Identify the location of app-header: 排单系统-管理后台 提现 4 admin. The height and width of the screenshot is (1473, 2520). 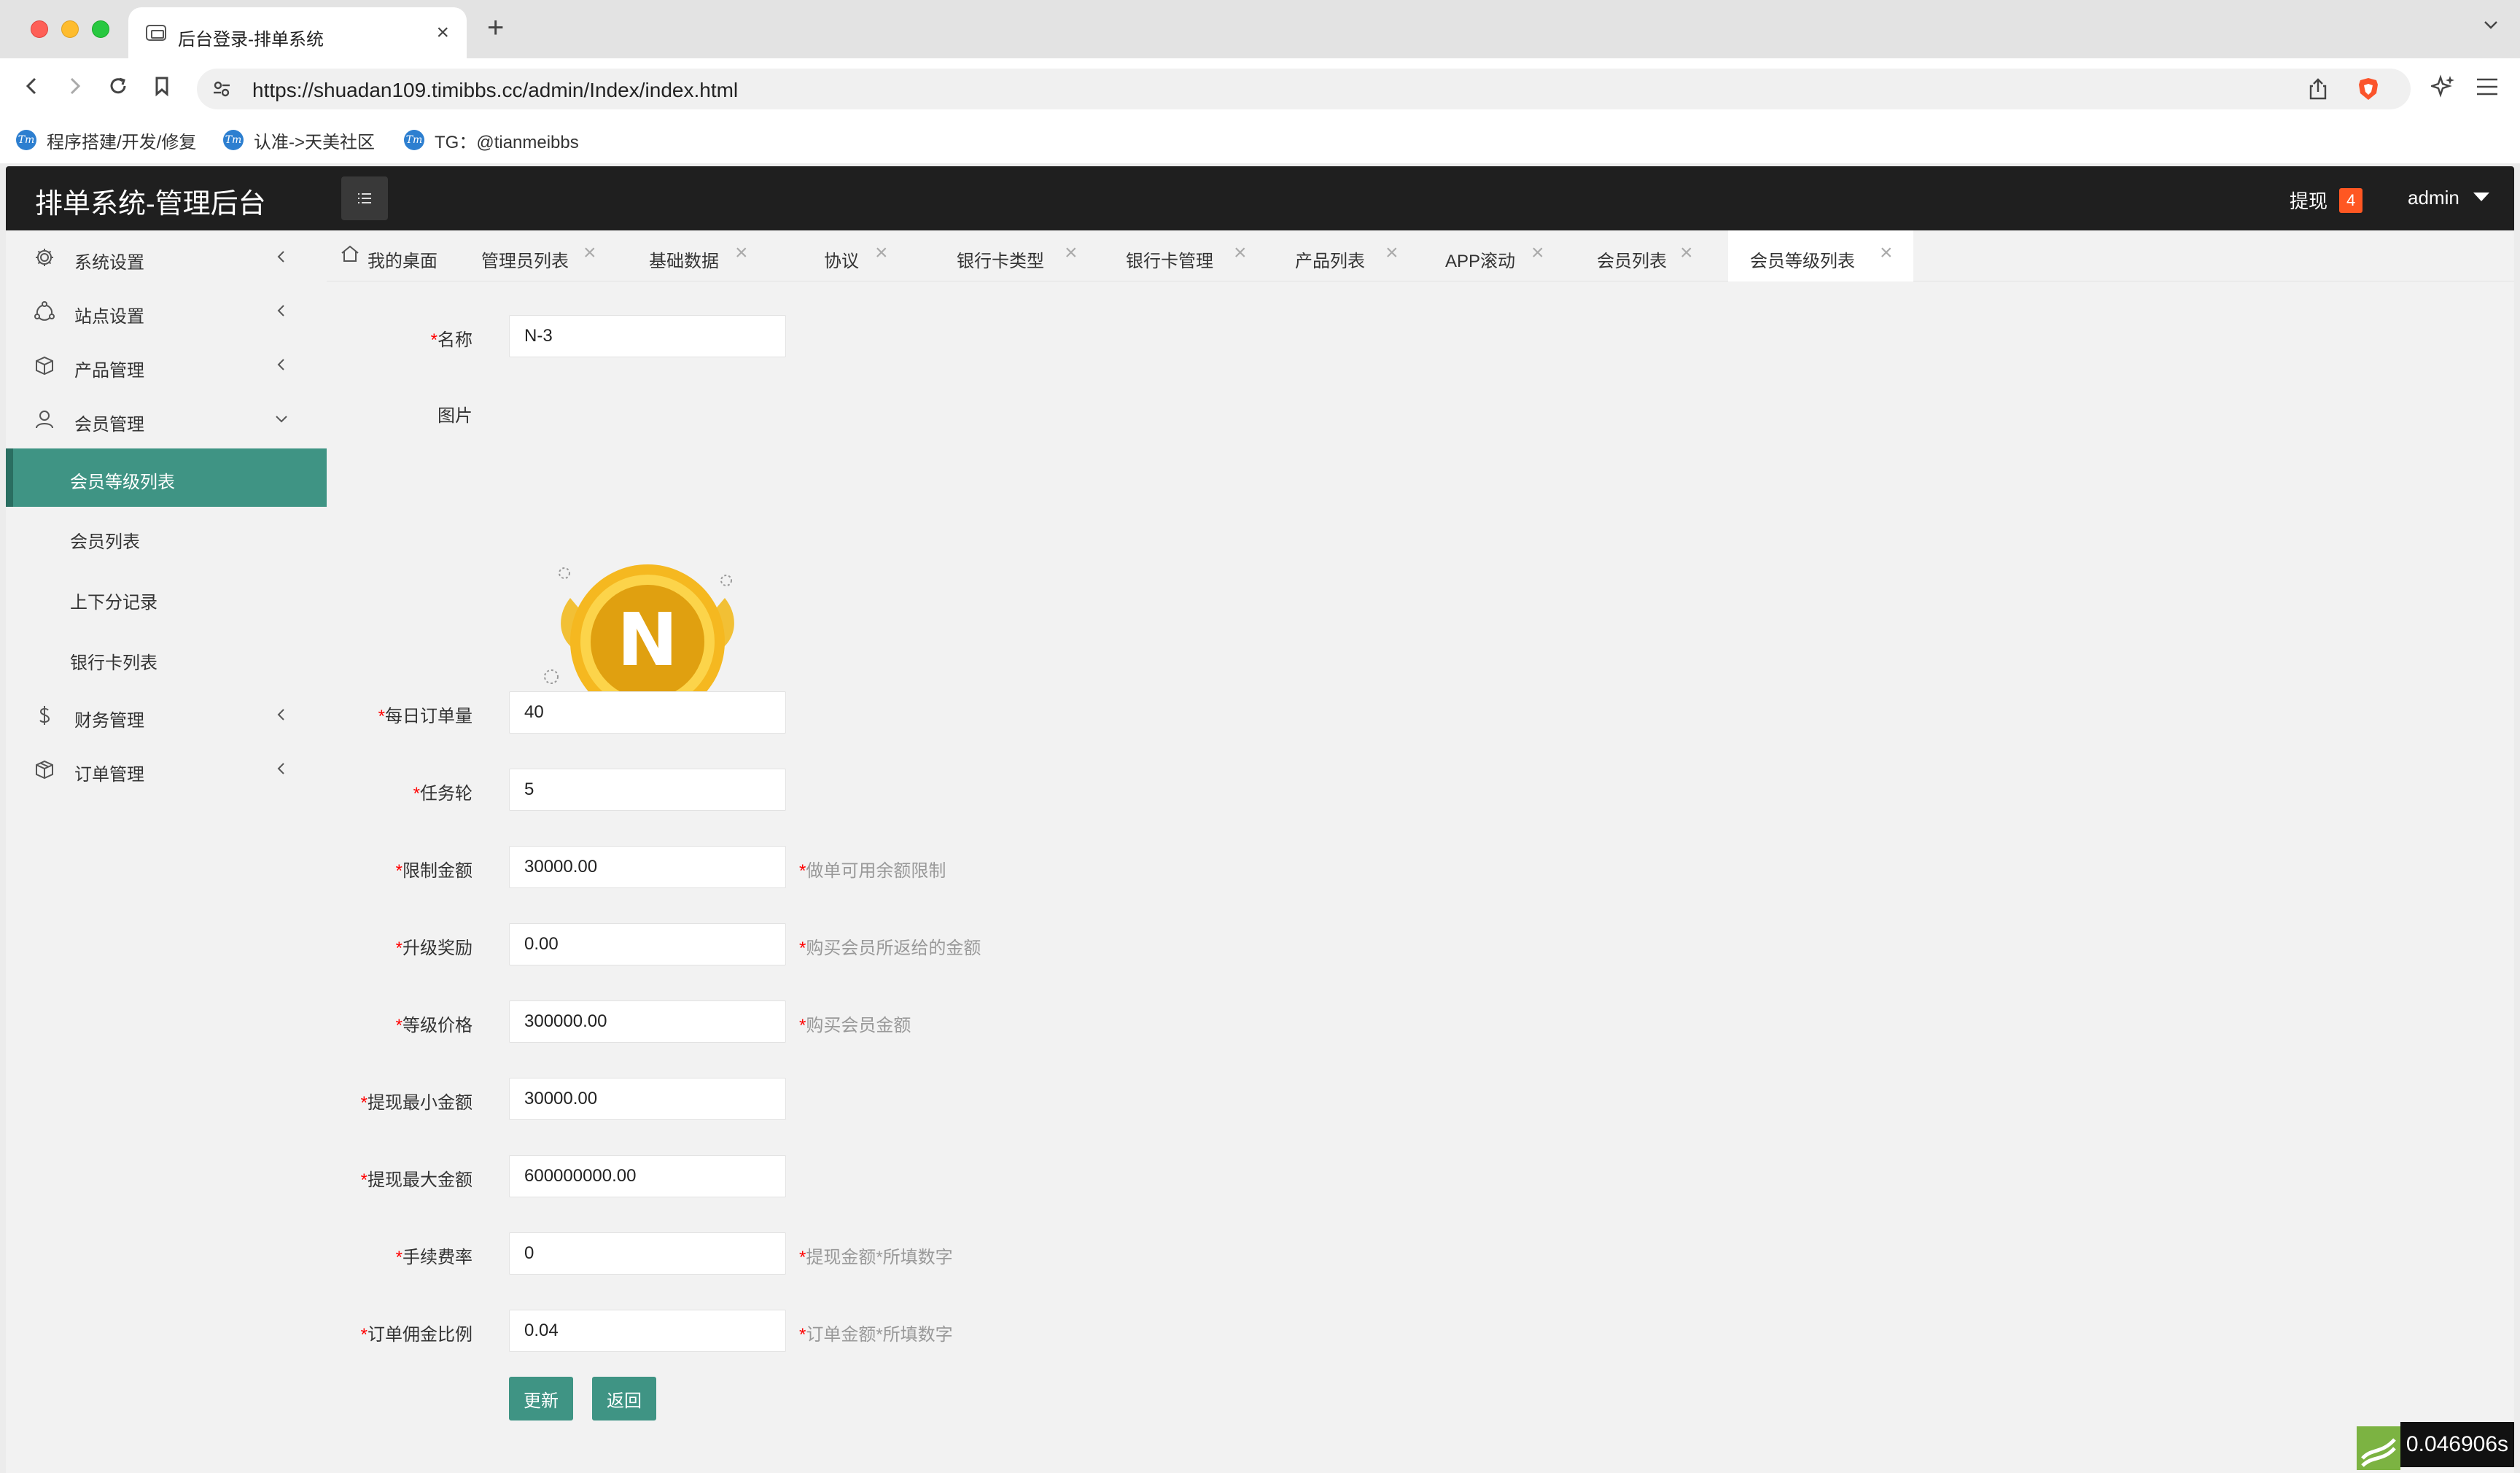
(1260, 198).